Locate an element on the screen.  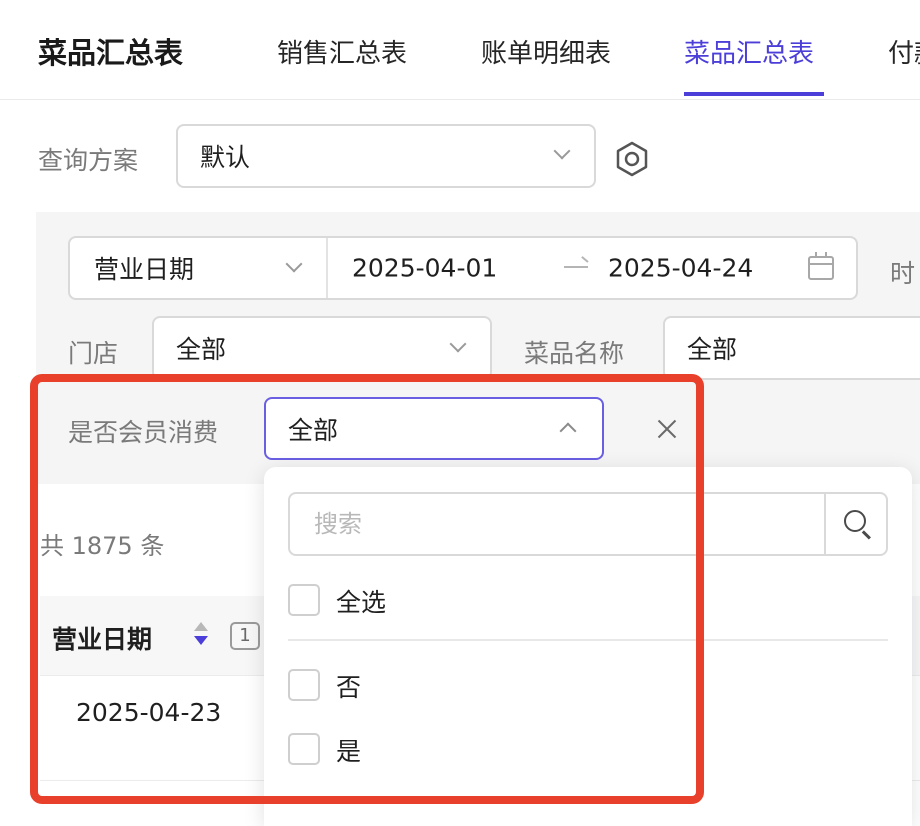
tab-sales-summary: 销售汇总表 is located at coordinates (342, 51).